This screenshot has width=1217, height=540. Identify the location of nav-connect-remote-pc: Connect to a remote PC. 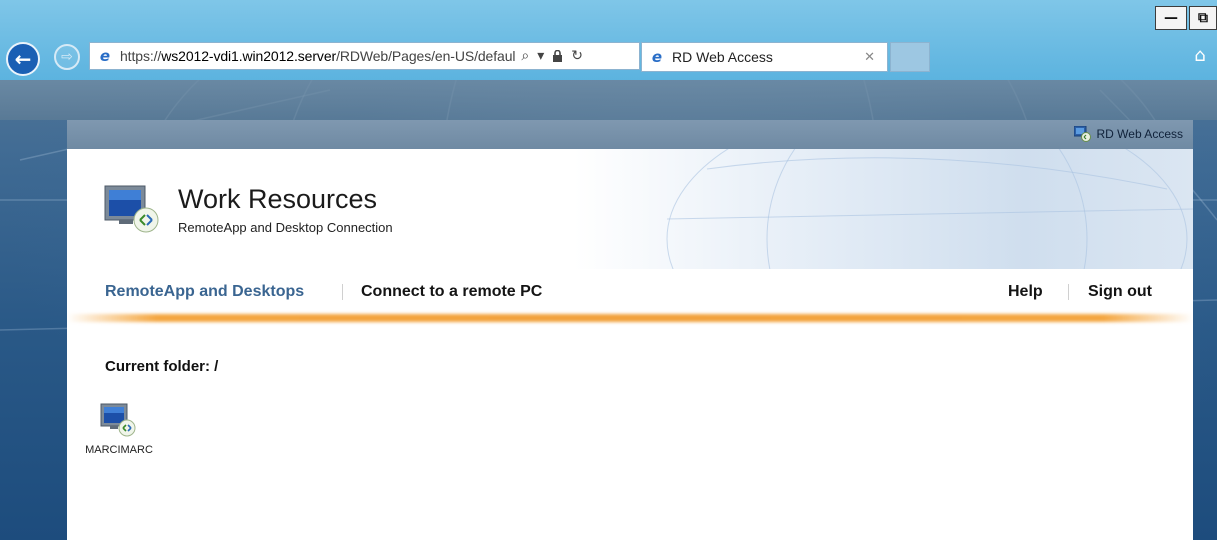
(451, 292).